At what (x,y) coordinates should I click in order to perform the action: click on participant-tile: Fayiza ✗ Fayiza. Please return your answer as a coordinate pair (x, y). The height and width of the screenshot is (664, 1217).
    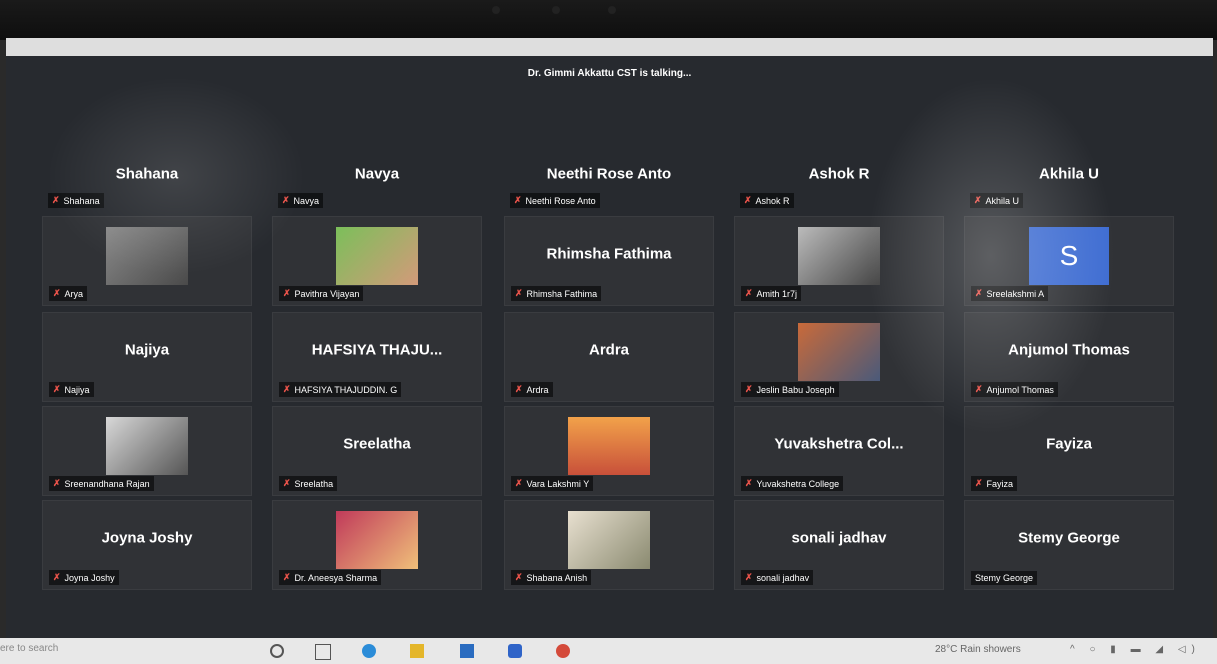
    Looking at the image, I should click on (1069, 451).